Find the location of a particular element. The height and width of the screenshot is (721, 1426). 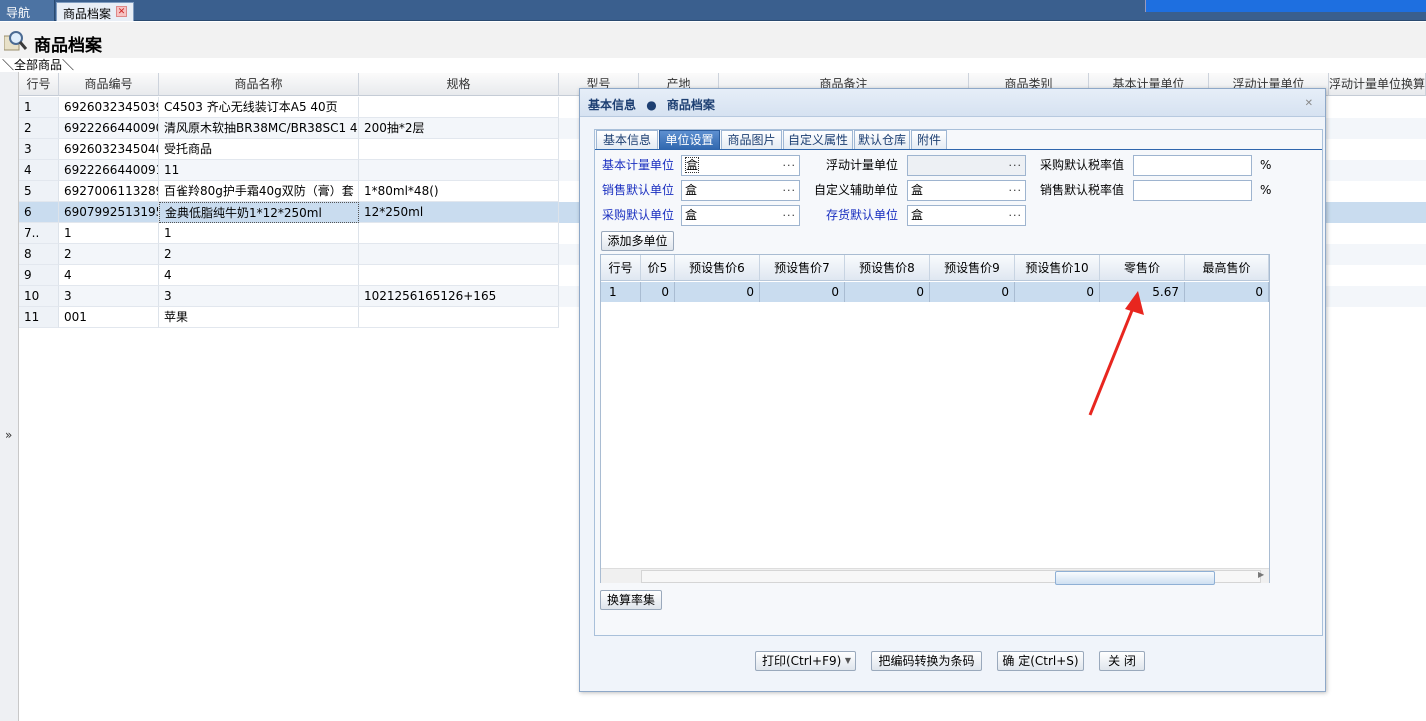

horizontal-scrollbar: ◀ ▶ is located at coordinates (935, 576).